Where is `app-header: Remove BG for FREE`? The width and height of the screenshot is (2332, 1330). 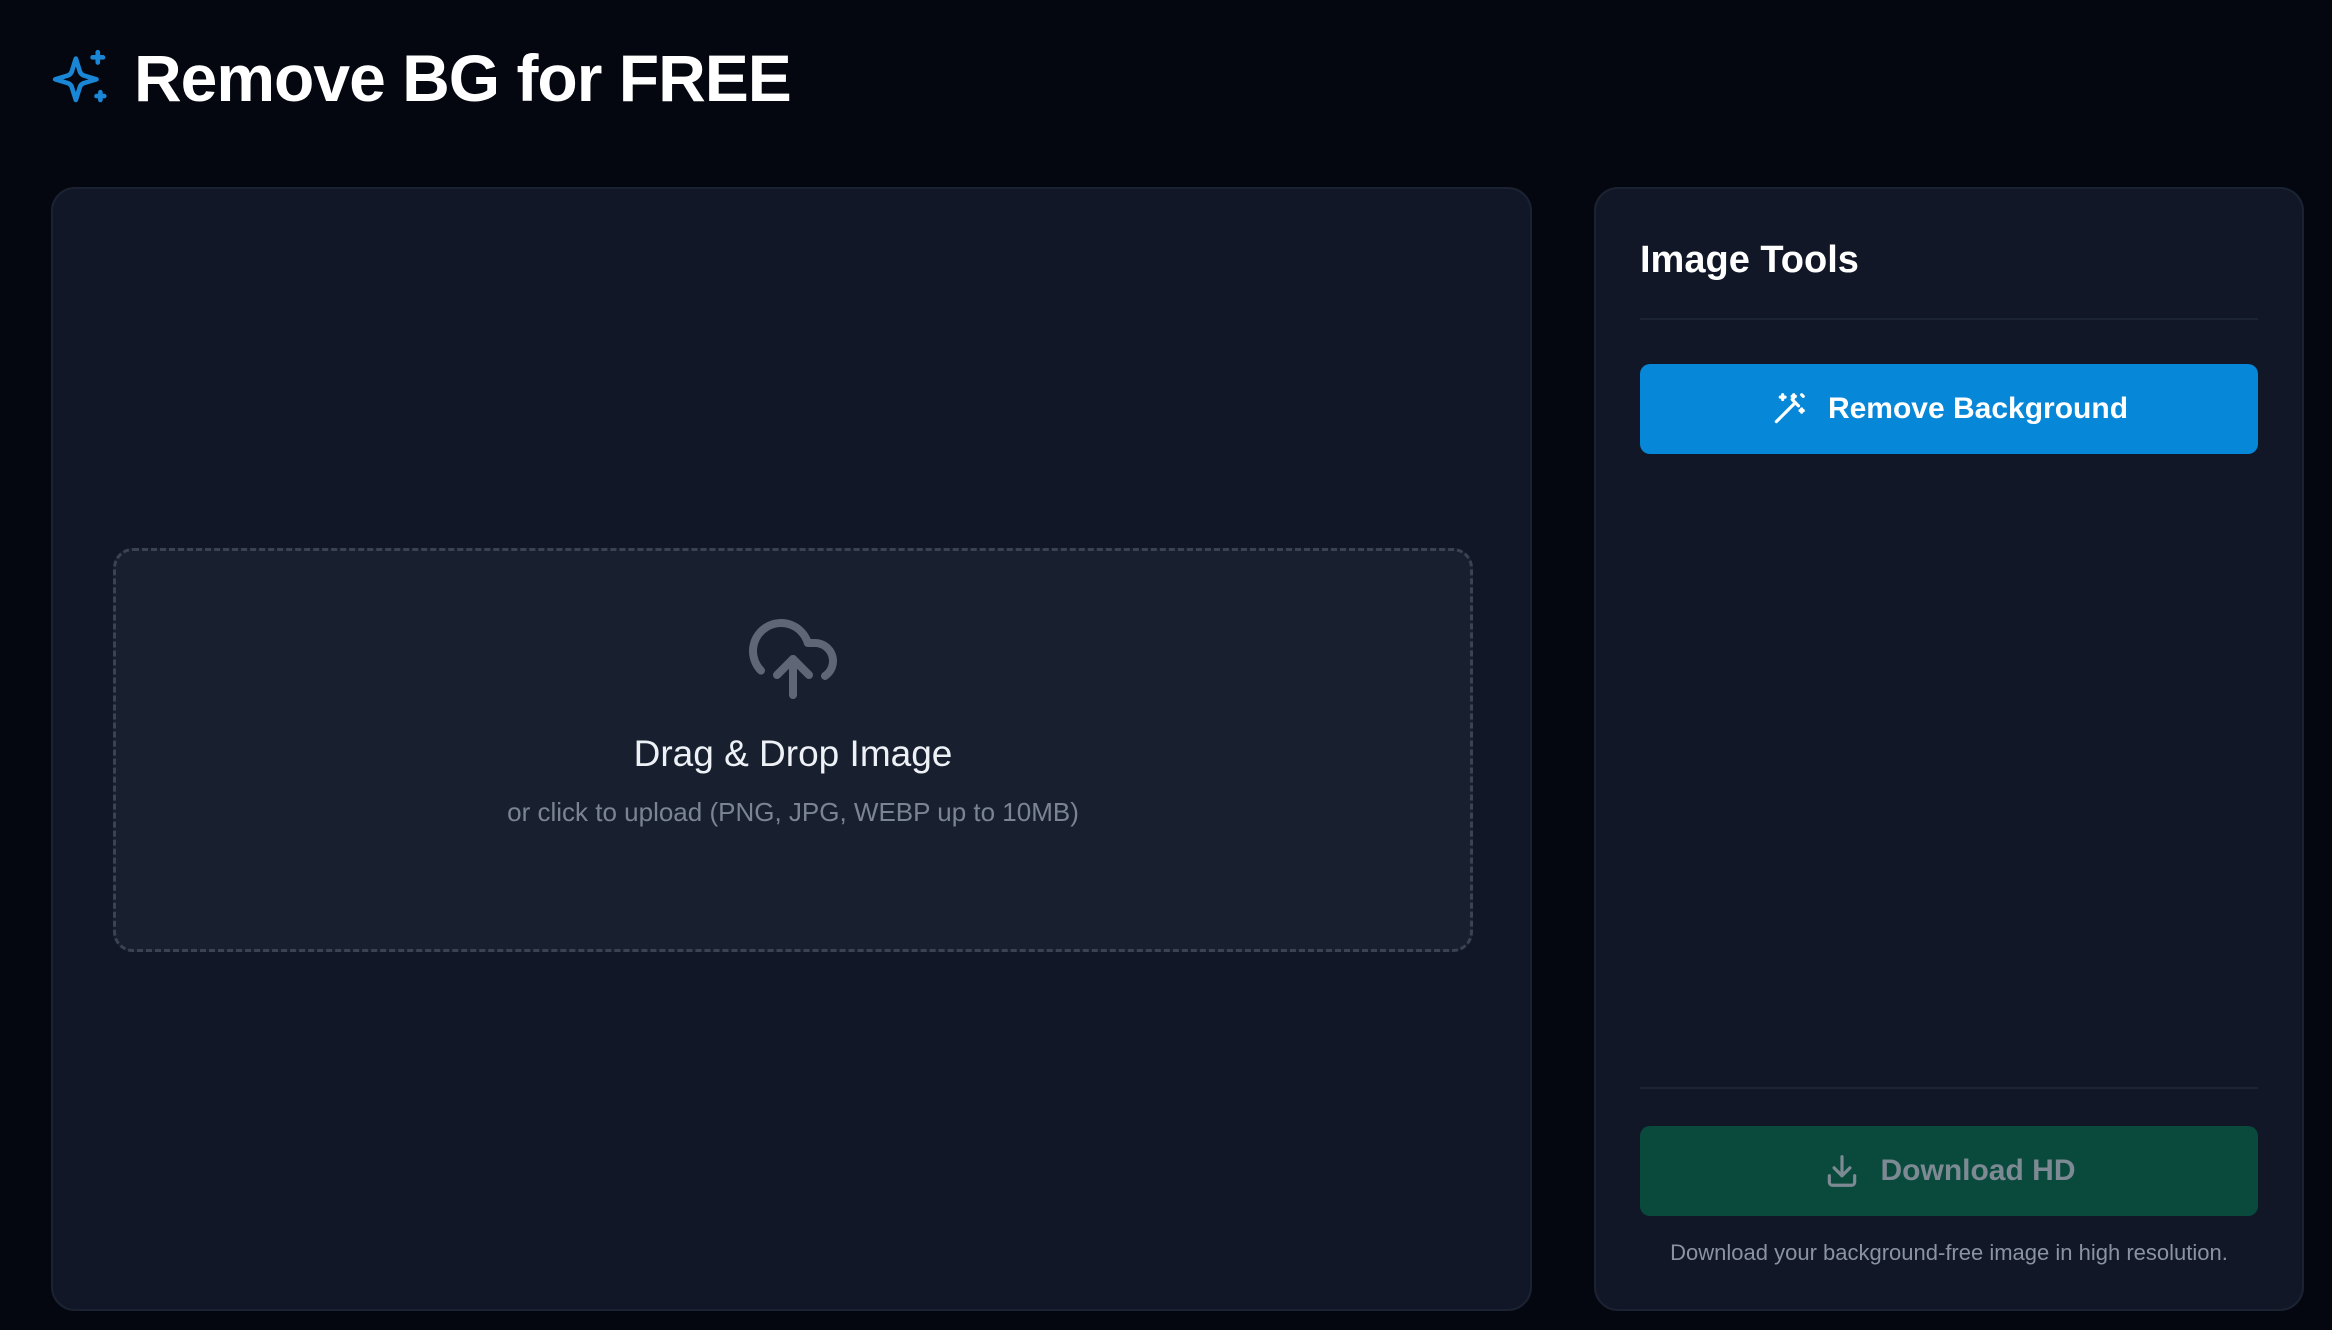
app-header: Remove BG for FREE is located at coordinates (421, 78).